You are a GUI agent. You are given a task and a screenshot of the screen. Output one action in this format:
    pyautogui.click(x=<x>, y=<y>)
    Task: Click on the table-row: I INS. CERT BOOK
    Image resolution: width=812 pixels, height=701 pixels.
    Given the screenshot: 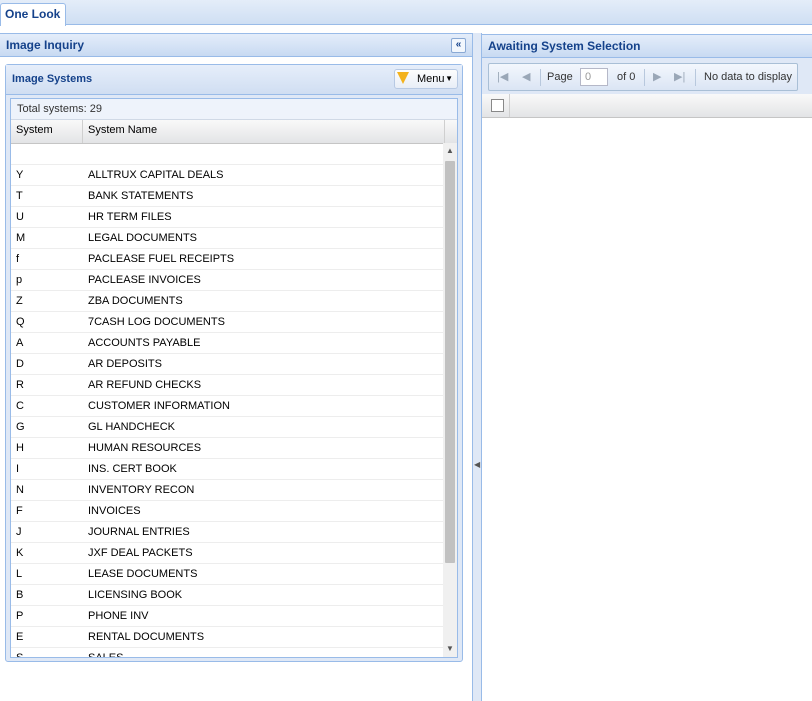 What is the action you would take?
    pyautogui.click(x=228, y=469)
    